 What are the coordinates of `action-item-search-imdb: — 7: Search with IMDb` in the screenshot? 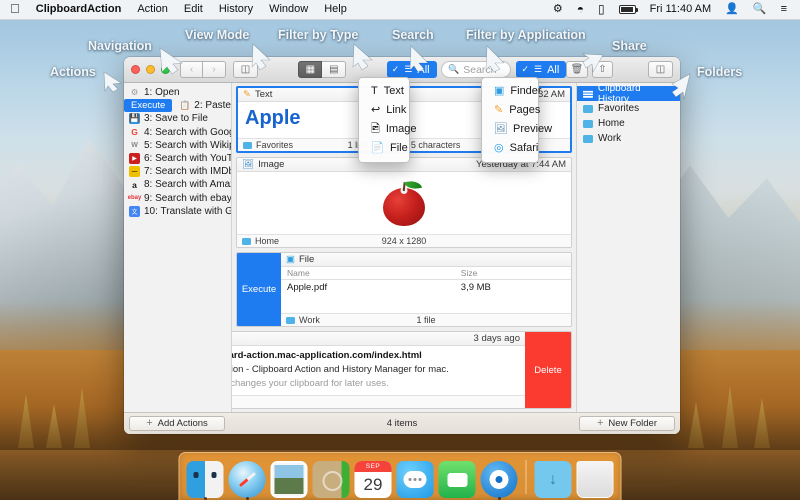 It's located at (177, 171).